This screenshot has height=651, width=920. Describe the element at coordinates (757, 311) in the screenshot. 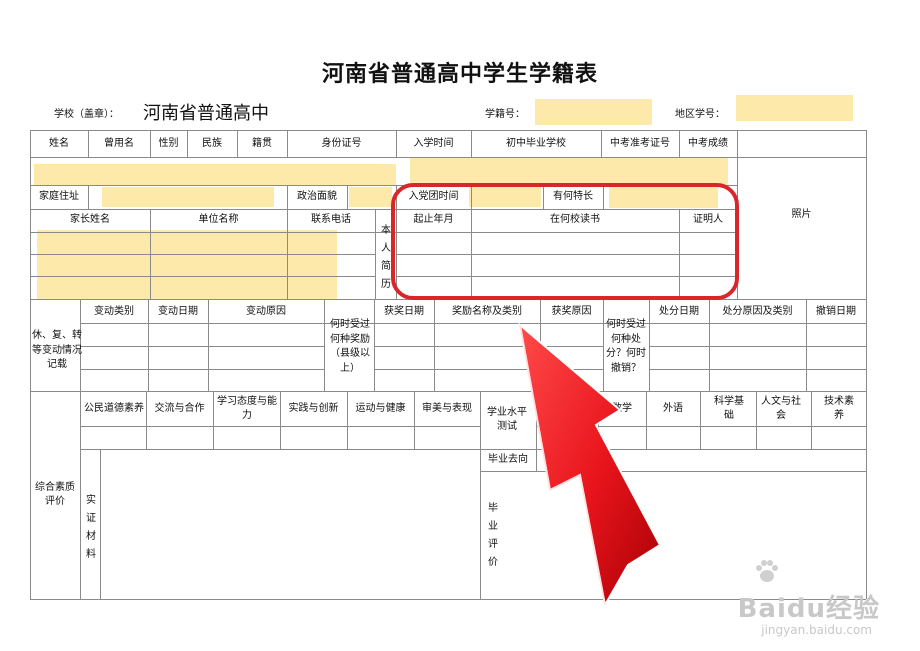

I see `cell-punish-reason: 处分原因及类别` at that location.